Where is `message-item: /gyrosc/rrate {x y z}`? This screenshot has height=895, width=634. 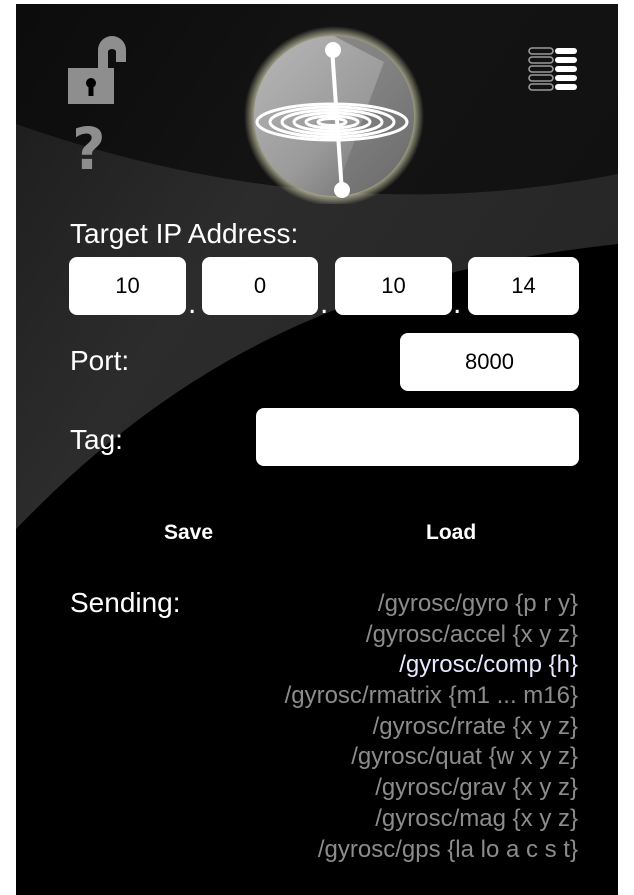
message-item: /gyrosc/rrate {x y z} is located at coordinates (368, 727).